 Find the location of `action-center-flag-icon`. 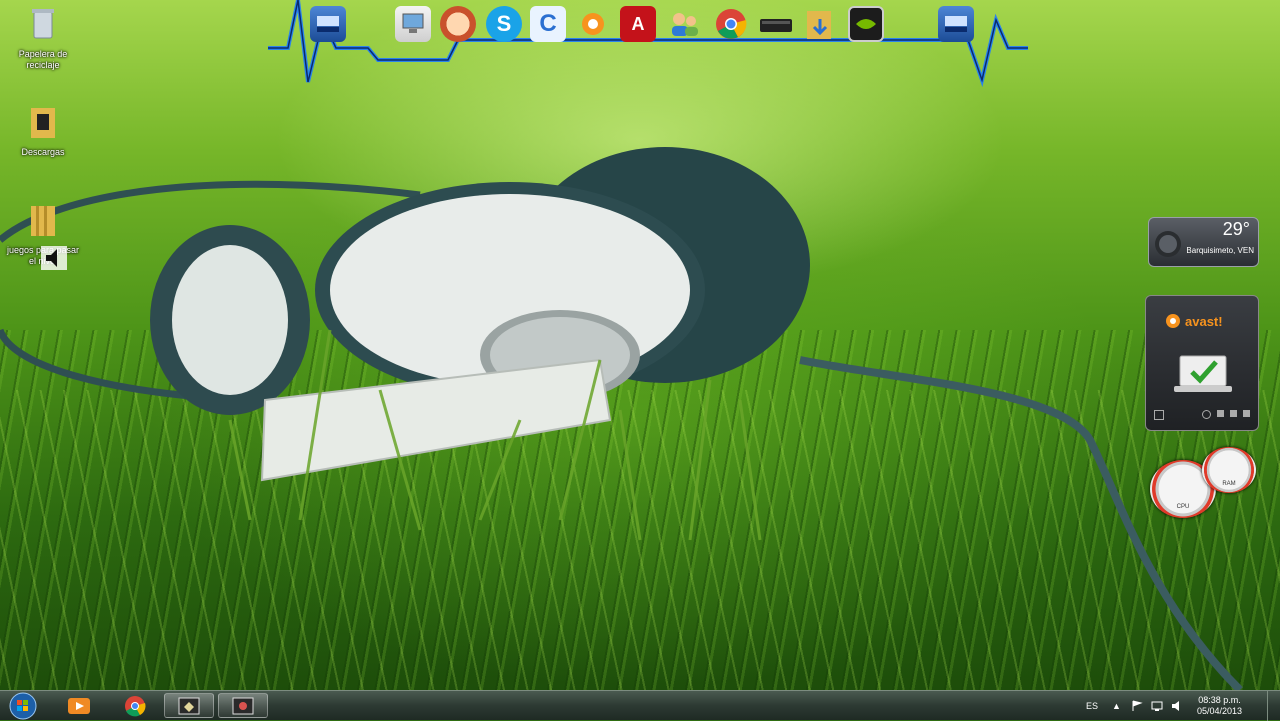

action-center-flag-icon is located at coordinates (1137, 706).